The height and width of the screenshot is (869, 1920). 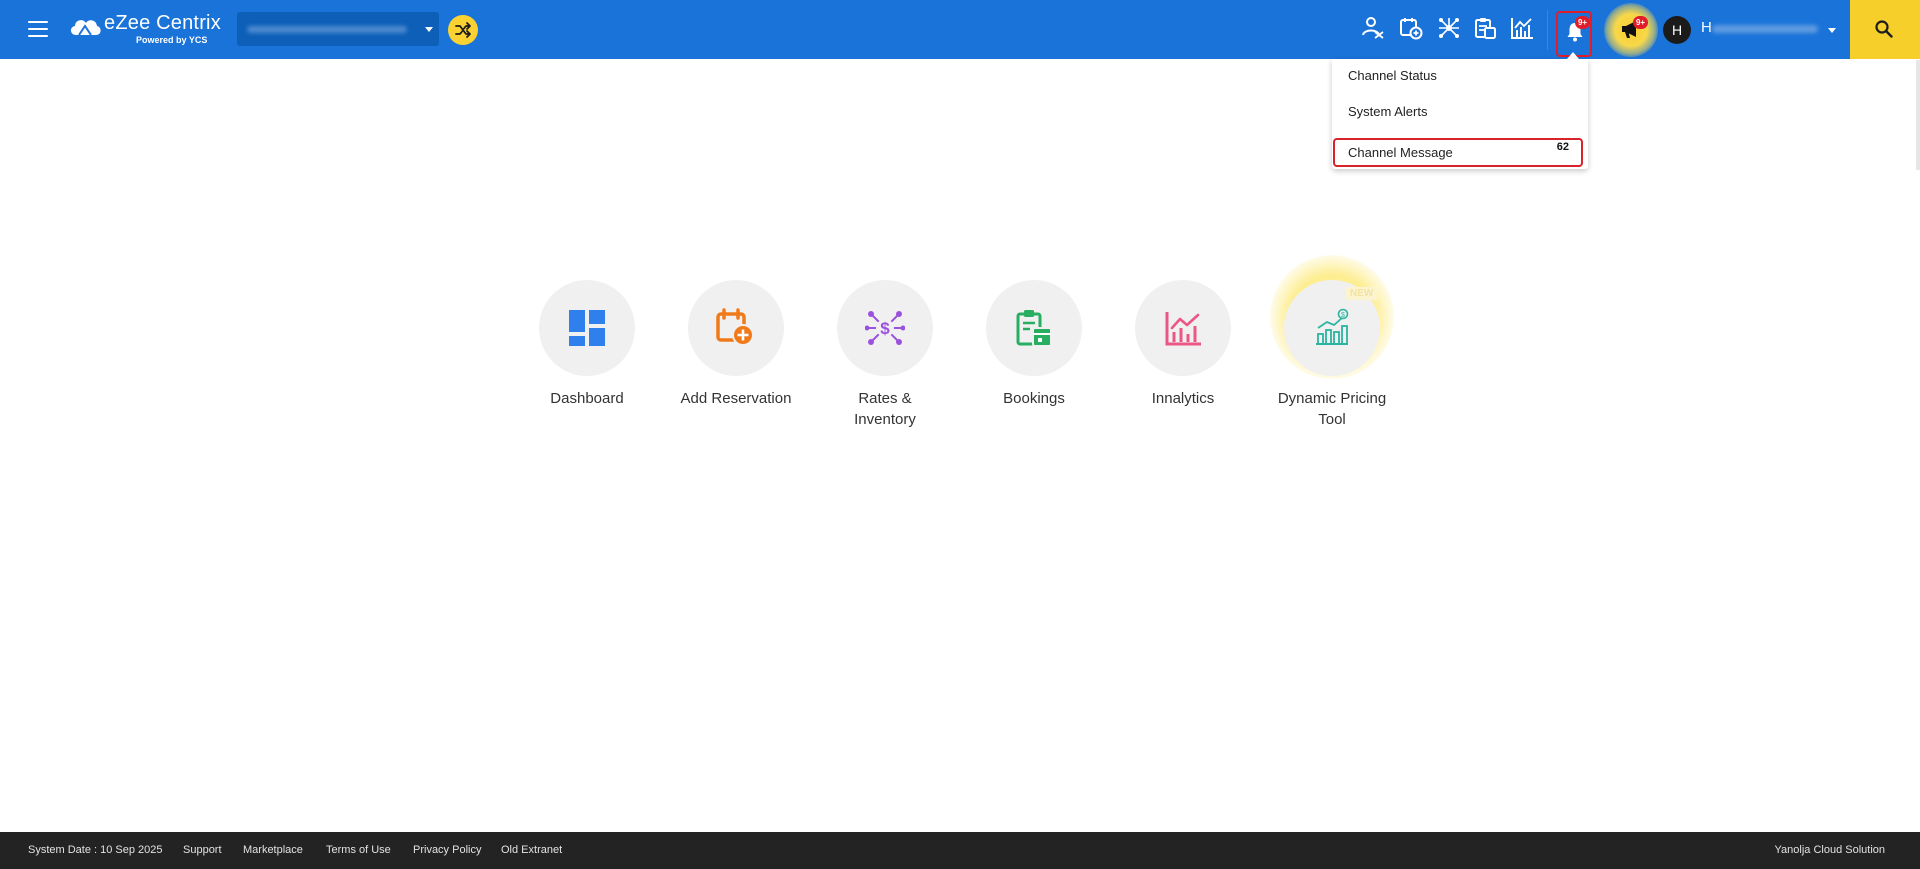 I want to click on tile-add-reservation: Add Reservation, so click(x=736, y=344).